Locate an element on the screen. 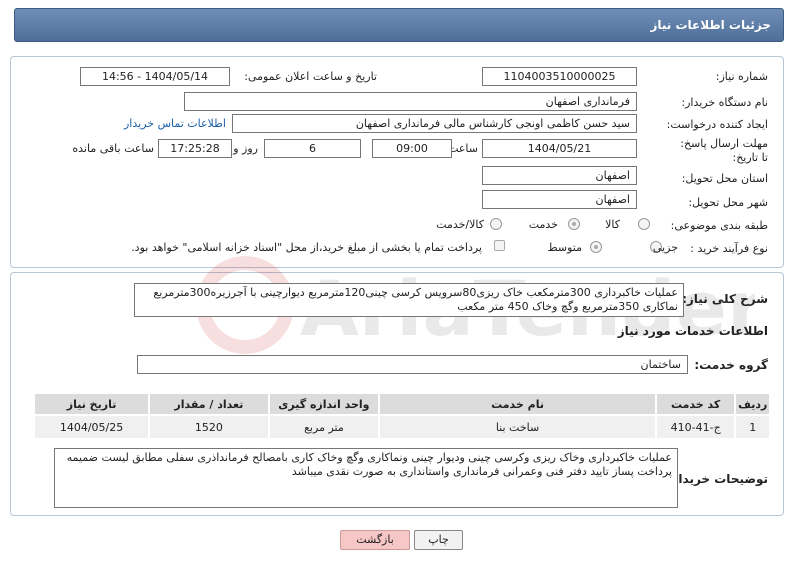  purchase-type-label: نوع فرآیند خرید : is located at coordinates (729, 248).